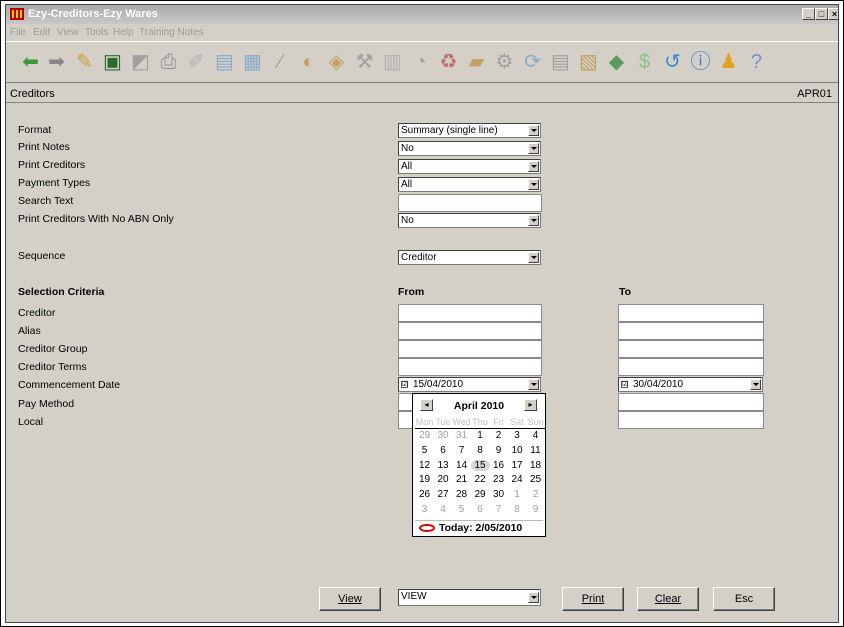 This screenshot has width=844, height=627. What do you see at coordinates (535, 450) in the screenshot?
I see `calendar-day: 11` at bounding box center [535, 450].